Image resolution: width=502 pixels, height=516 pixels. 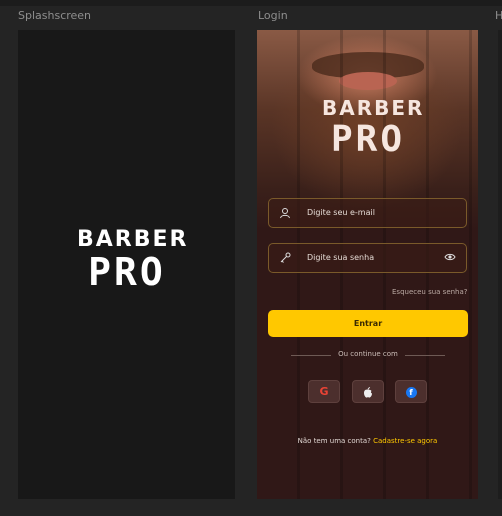 I want to click on third-frame-label: H, so click(x=498, y=15).